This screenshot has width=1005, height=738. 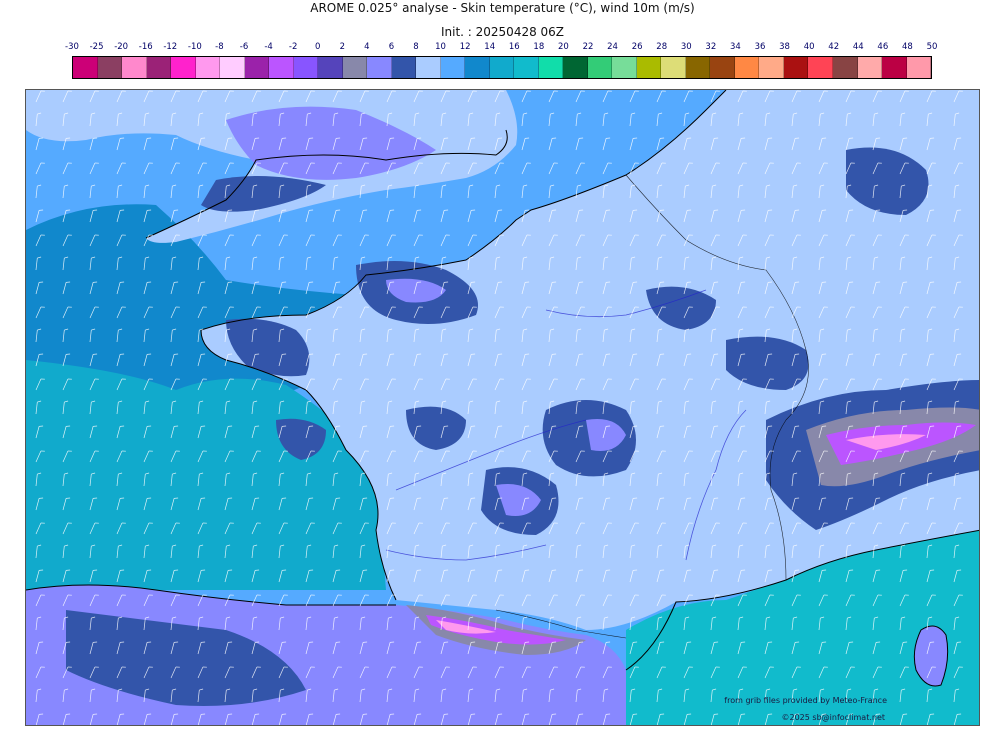 What do you see at coordinates (662, 47) in the screenshot?
I see `colorbar-tick-label: 28` at bounding box center [662, 47].